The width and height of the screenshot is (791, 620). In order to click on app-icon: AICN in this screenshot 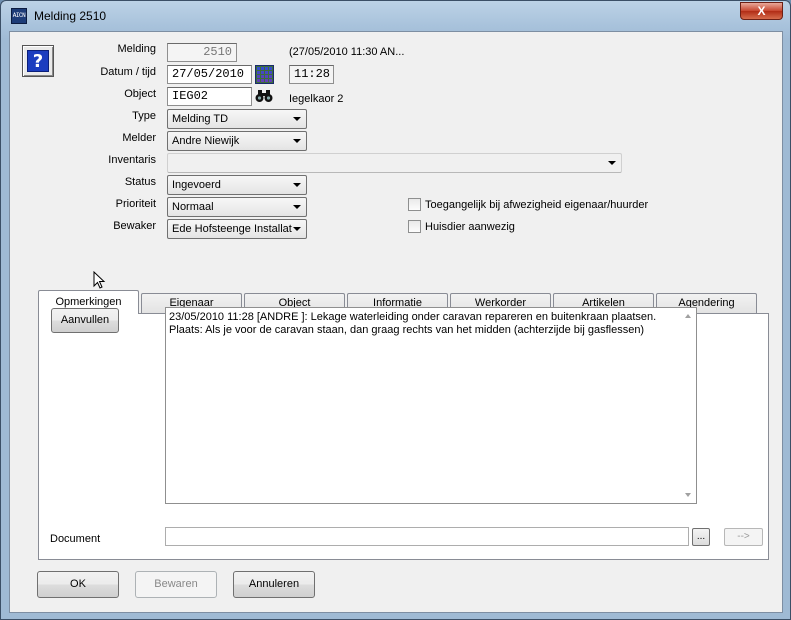, I will do `click(19, 16)`.